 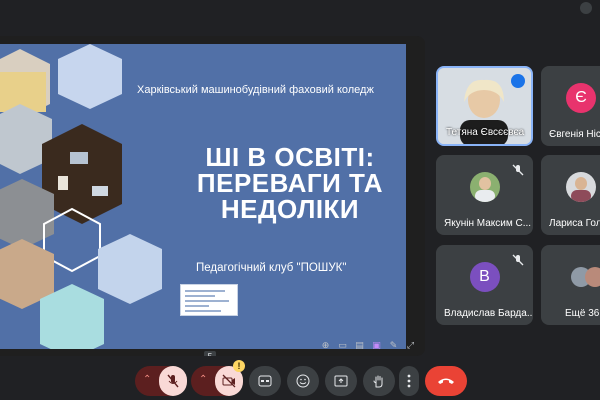 What do you see at coordinates (342, 345) in the screenshot?
I see `captions-small-icon: ▭` at bounding box center [342, 345].